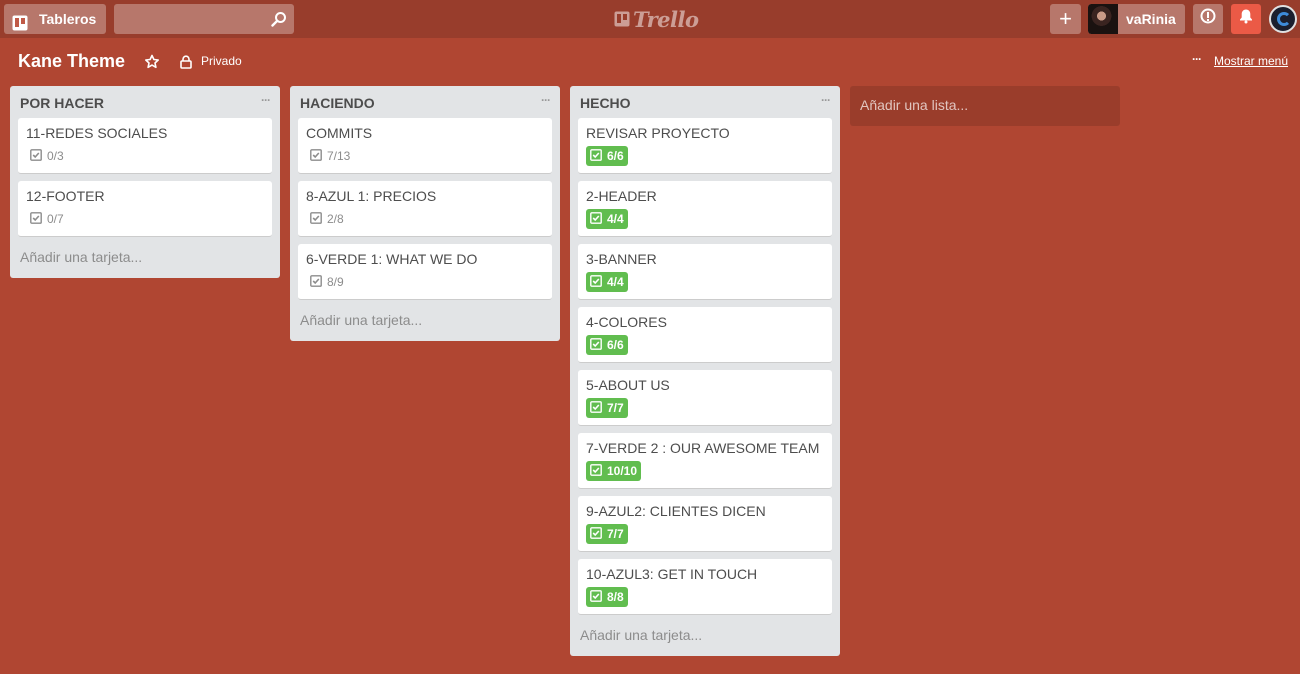 This screenshot has height=674, width=1300. What do you see at coordinates (65, 196) in the screenshot?
I see `card-title: 12-FOOTER` at bounding box center [65, 196].